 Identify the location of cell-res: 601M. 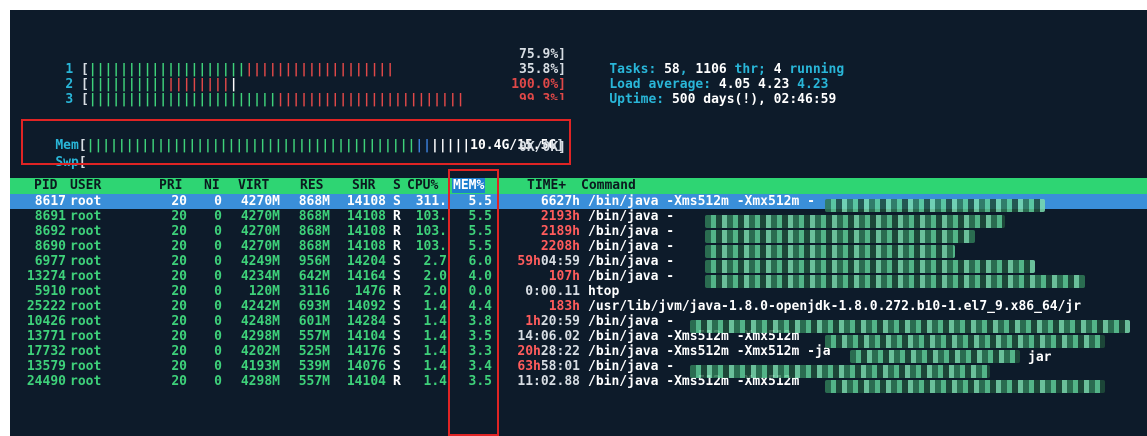
(314, 321).